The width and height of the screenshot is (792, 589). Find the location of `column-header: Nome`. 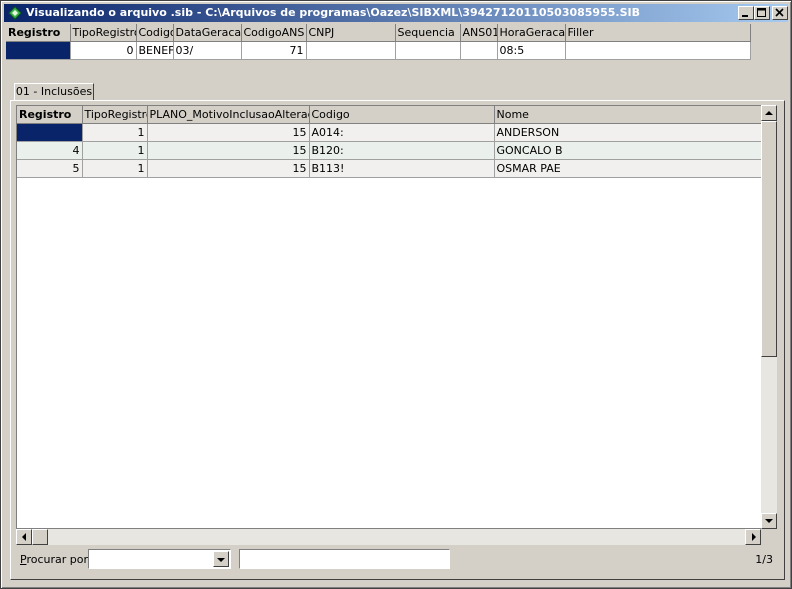

column-header: Nome is located at coordinates (628, 115).